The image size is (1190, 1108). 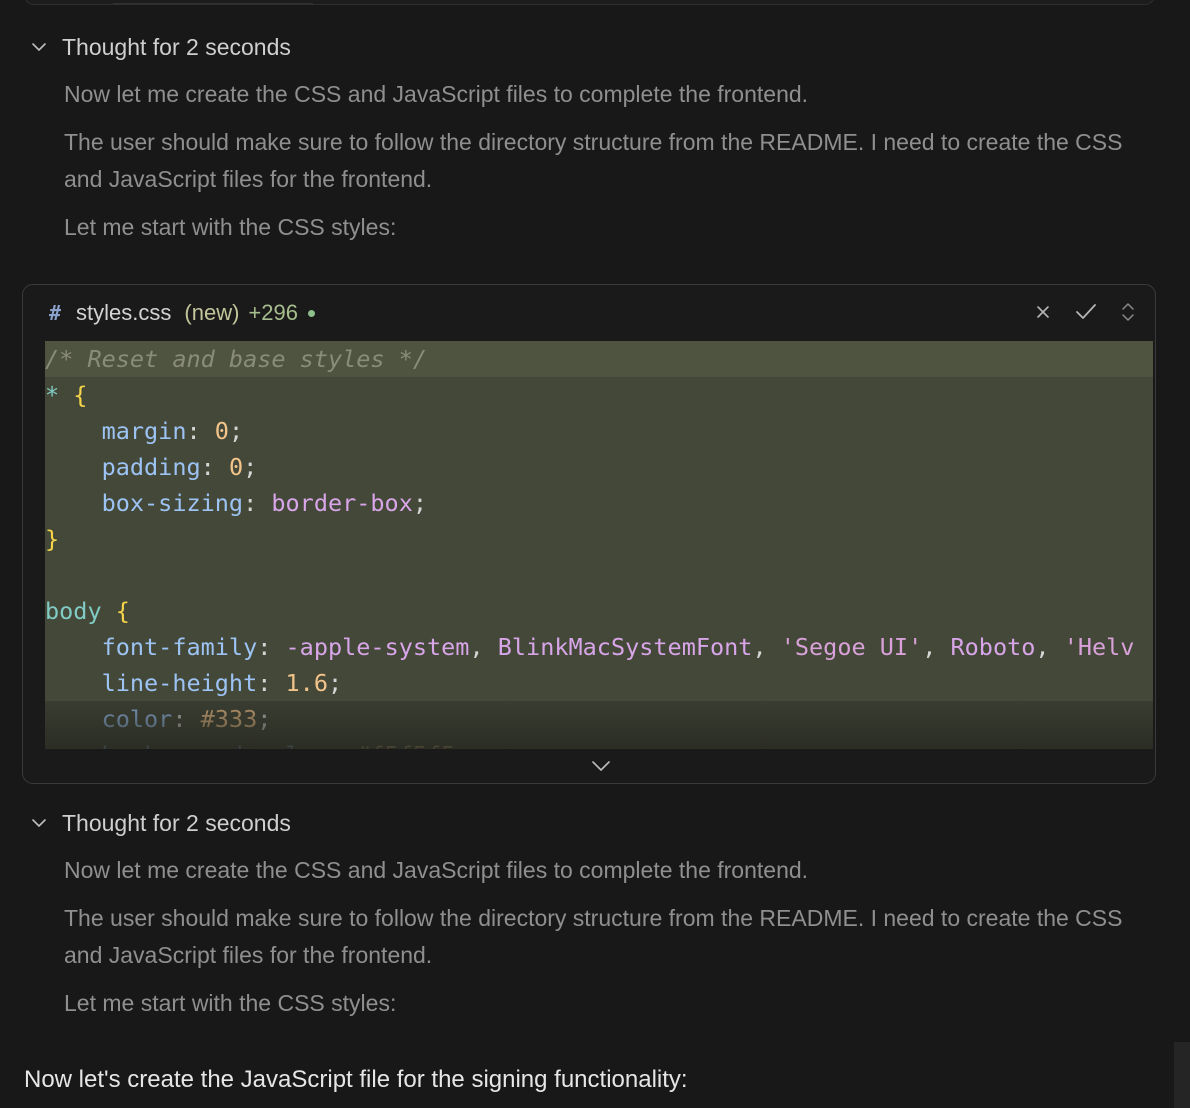 What do you see at coordinates (73, 611) in the screenshot?
I see `code-token: body` at bounding box center [73, 611].